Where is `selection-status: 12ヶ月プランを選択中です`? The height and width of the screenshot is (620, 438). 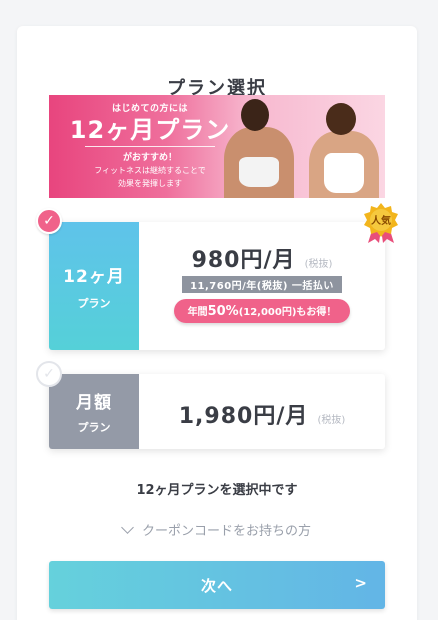 selection-status: 12ヶ月プランを選択中です is located at coordinates (217, 490).